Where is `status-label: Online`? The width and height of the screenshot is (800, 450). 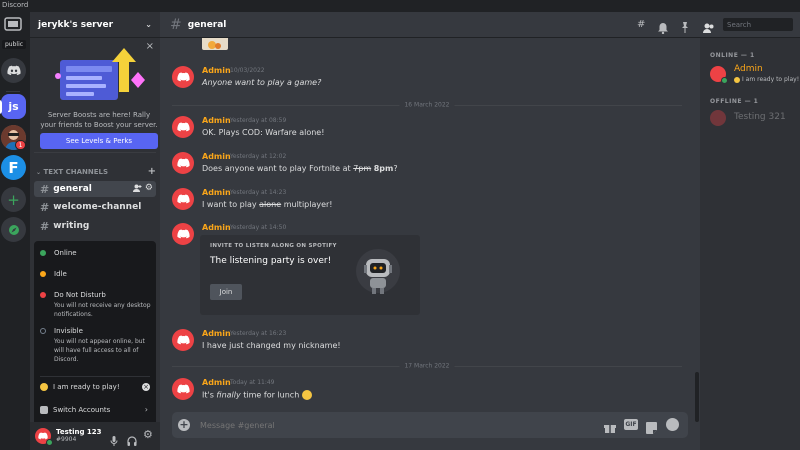
status-label: Online is located at coordinates (65, 253).